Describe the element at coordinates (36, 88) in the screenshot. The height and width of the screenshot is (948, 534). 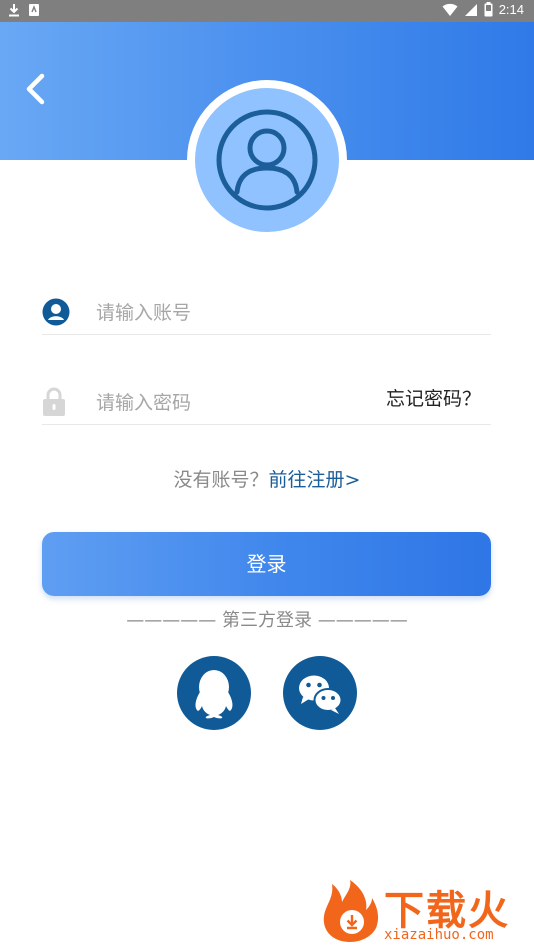
I see `chevron-left-icon` at that location.